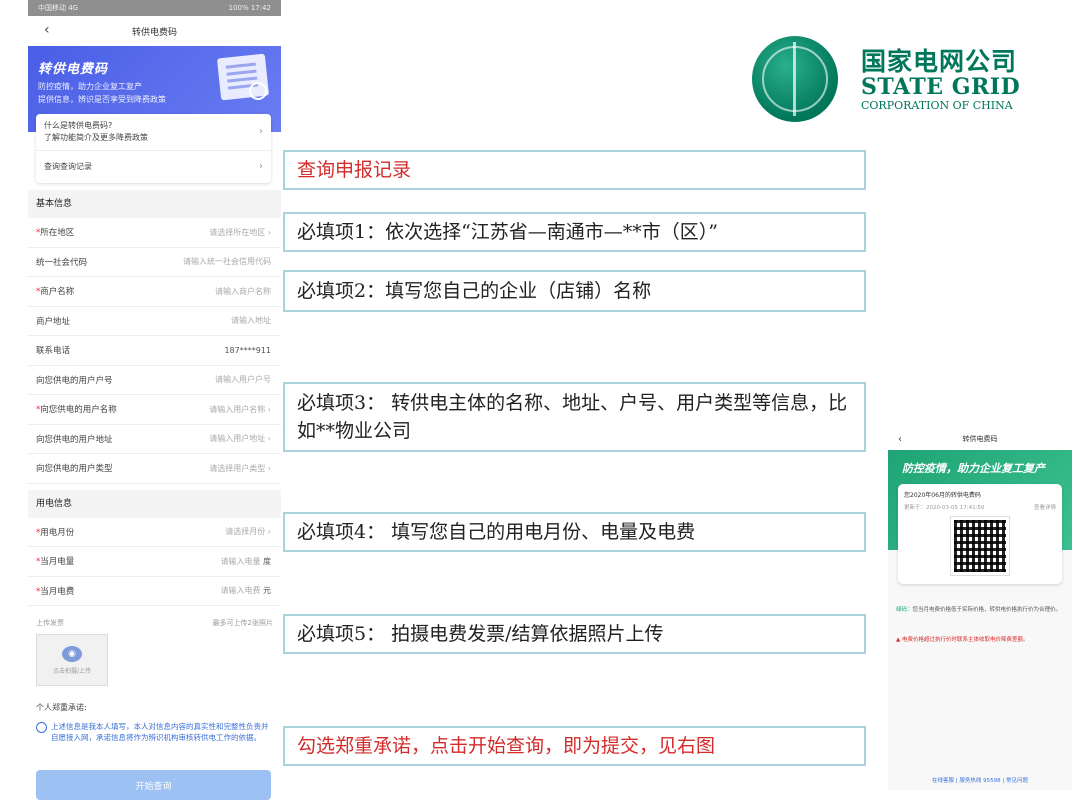 This screenshot has height=810, width=1080. Describe the element at coordinates (154, 591) in the screenshot. I see `form-row-fee: *当月电费 请输入电费 元` at that location.